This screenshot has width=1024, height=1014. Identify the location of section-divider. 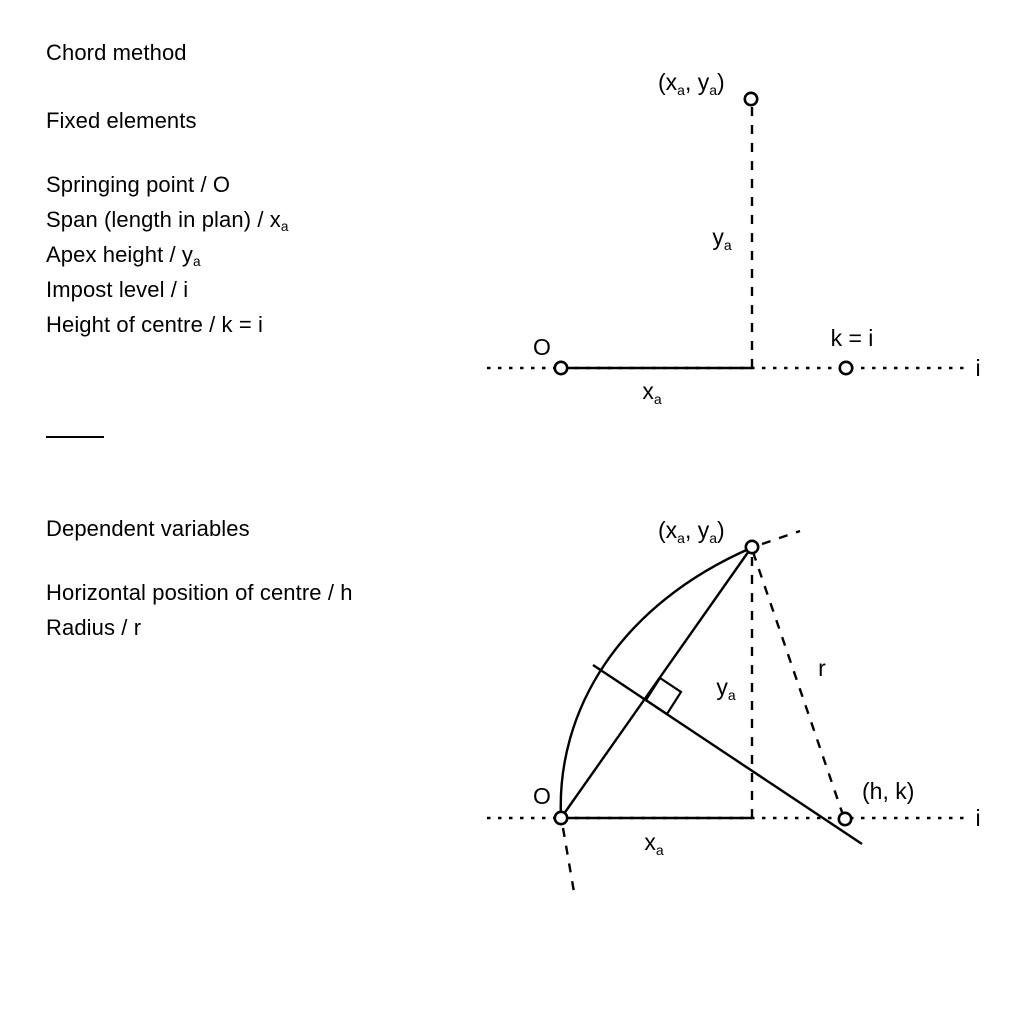
(75, 437).